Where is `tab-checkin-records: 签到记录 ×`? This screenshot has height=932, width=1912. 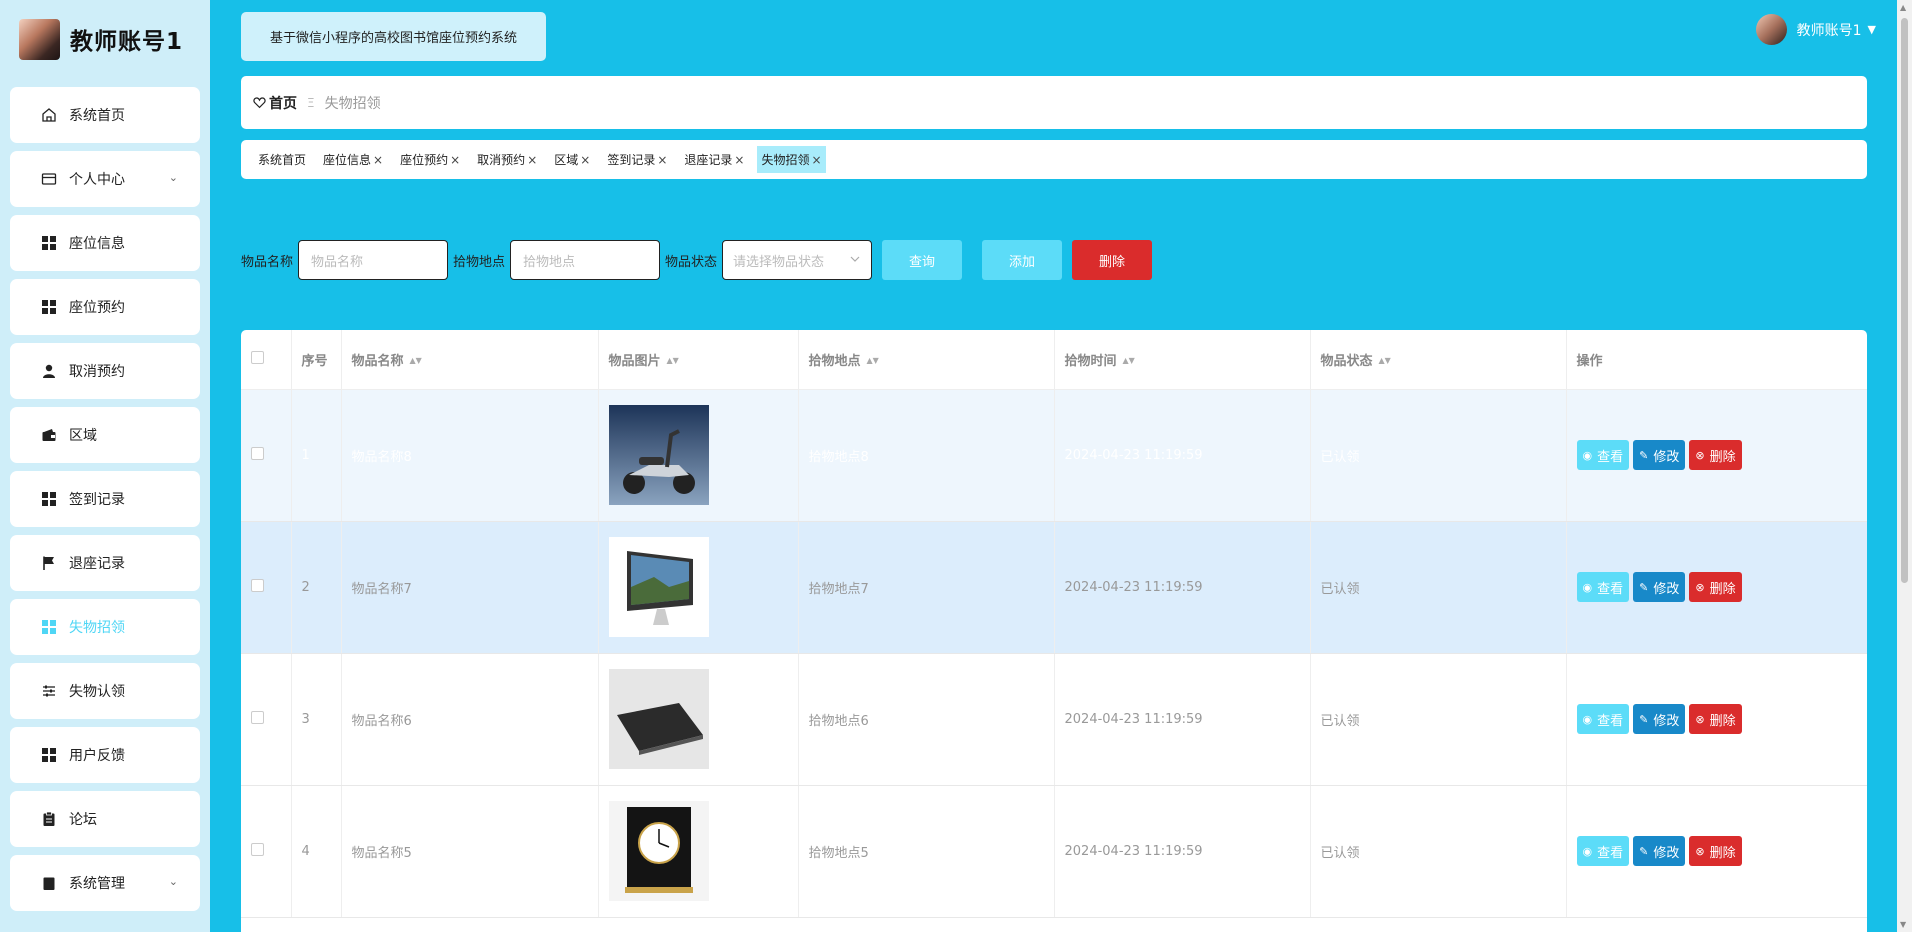
tab-checkin-records: 签到记录 × is located at coordinates (637, 159).